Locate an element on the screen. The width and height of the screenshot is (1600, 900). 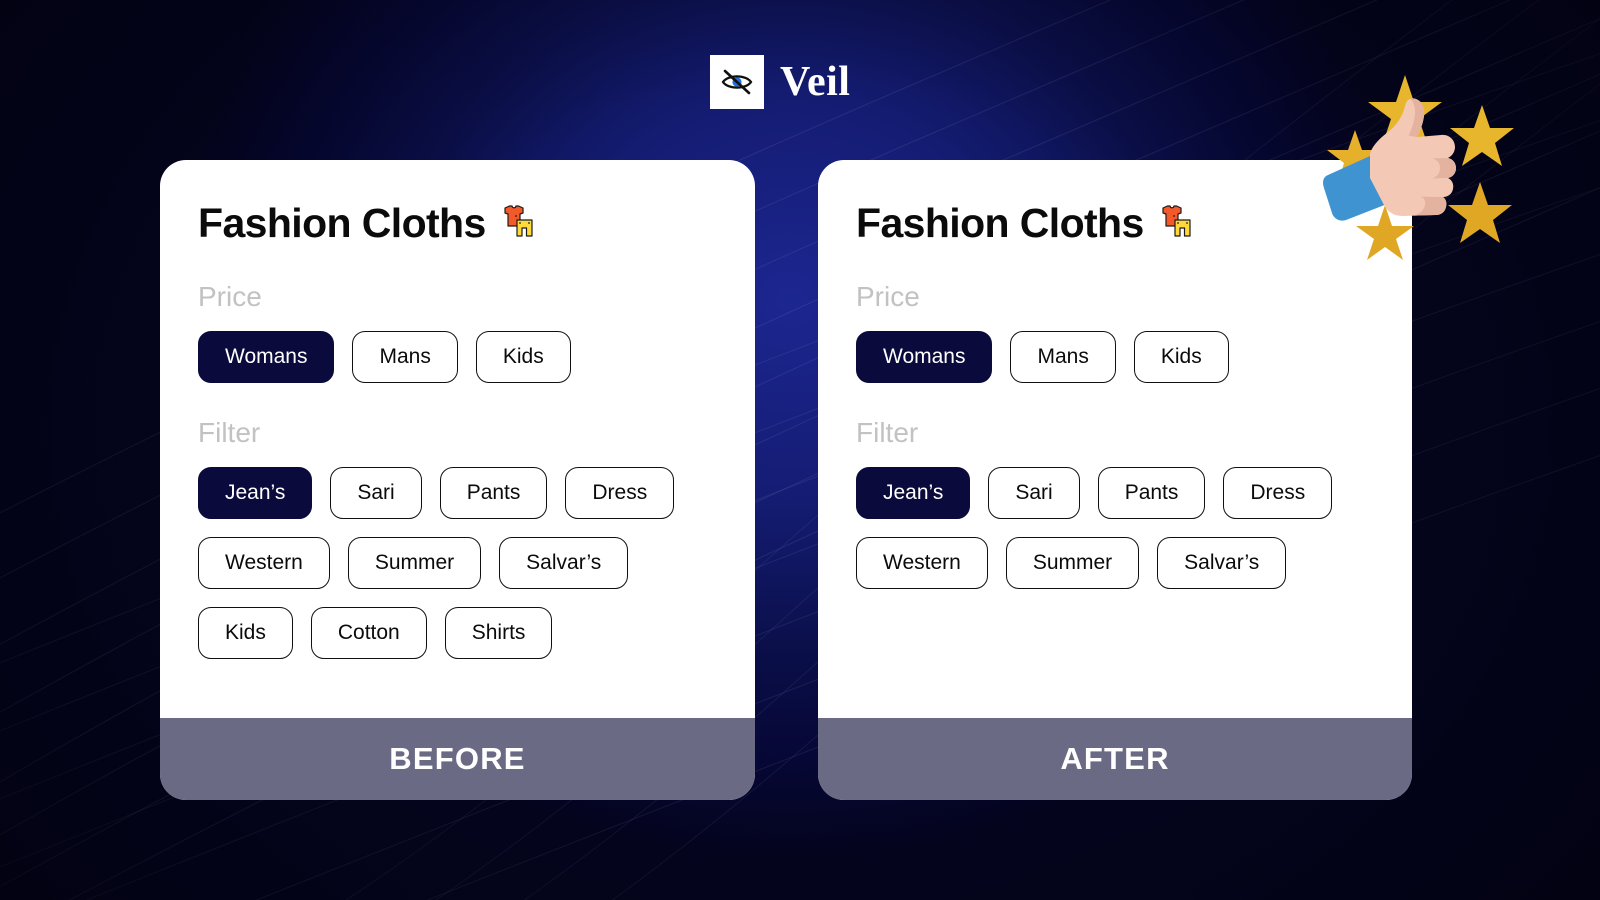
filter-chip-cotton: Cotton is located at coordinates (368, 633).